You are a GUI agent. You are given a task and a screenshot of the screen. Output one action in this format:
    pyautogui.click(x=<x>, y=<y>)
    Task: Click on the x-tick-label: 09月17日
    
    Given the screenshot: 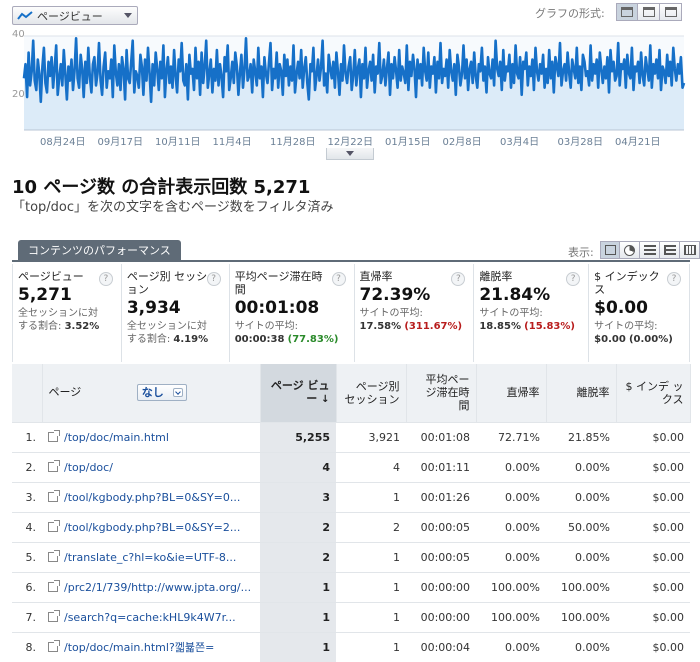 What is the action you would take?
    pyautogui.click(x=120, y=142)
    